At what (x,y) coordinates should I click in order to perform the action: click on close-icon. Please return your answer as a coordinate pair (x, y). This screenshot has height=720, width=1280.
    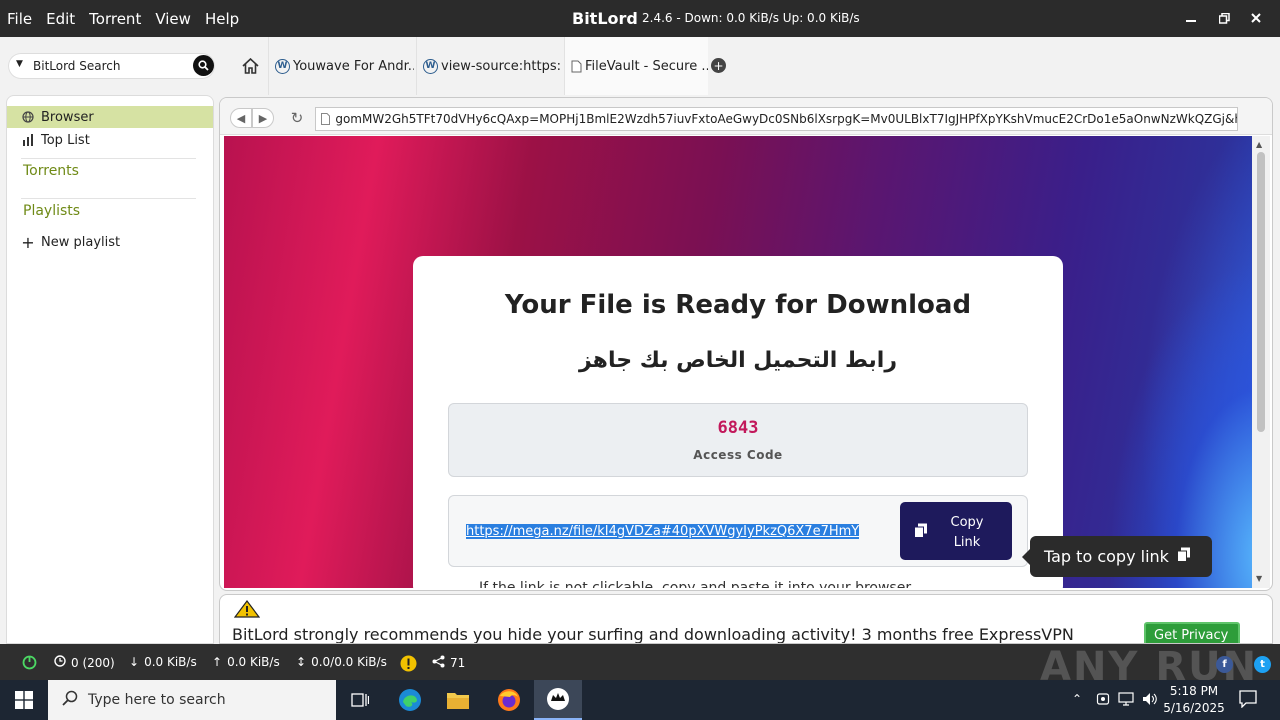
    Looking at the image, I should click on (1256, 18).